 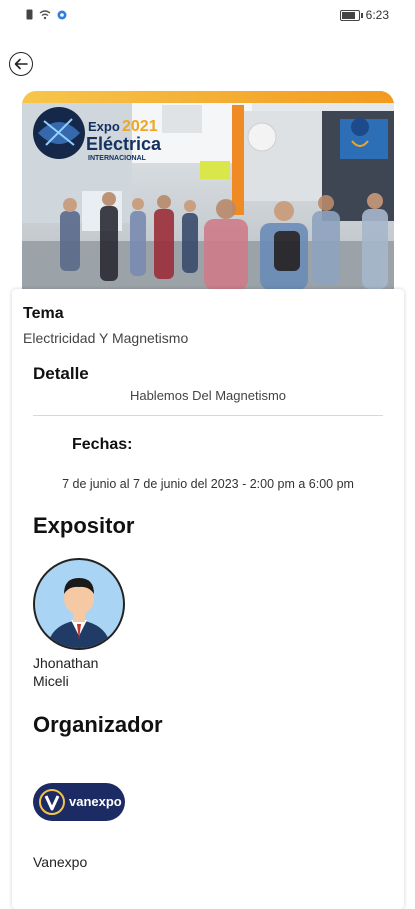 What do you see at coordinates (95, 801) in the screenshot?
I see `vanexpo-logo-text: vanexpo` at bounding box center [95, 801].